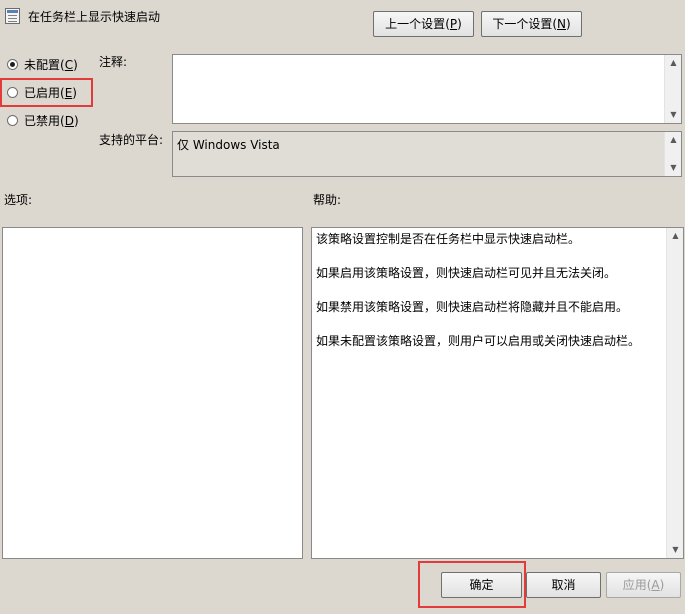 This screenshot has width=685, height=614. I want to click on window-title: 在任务栏上显示快速启动, so click(94, 17).